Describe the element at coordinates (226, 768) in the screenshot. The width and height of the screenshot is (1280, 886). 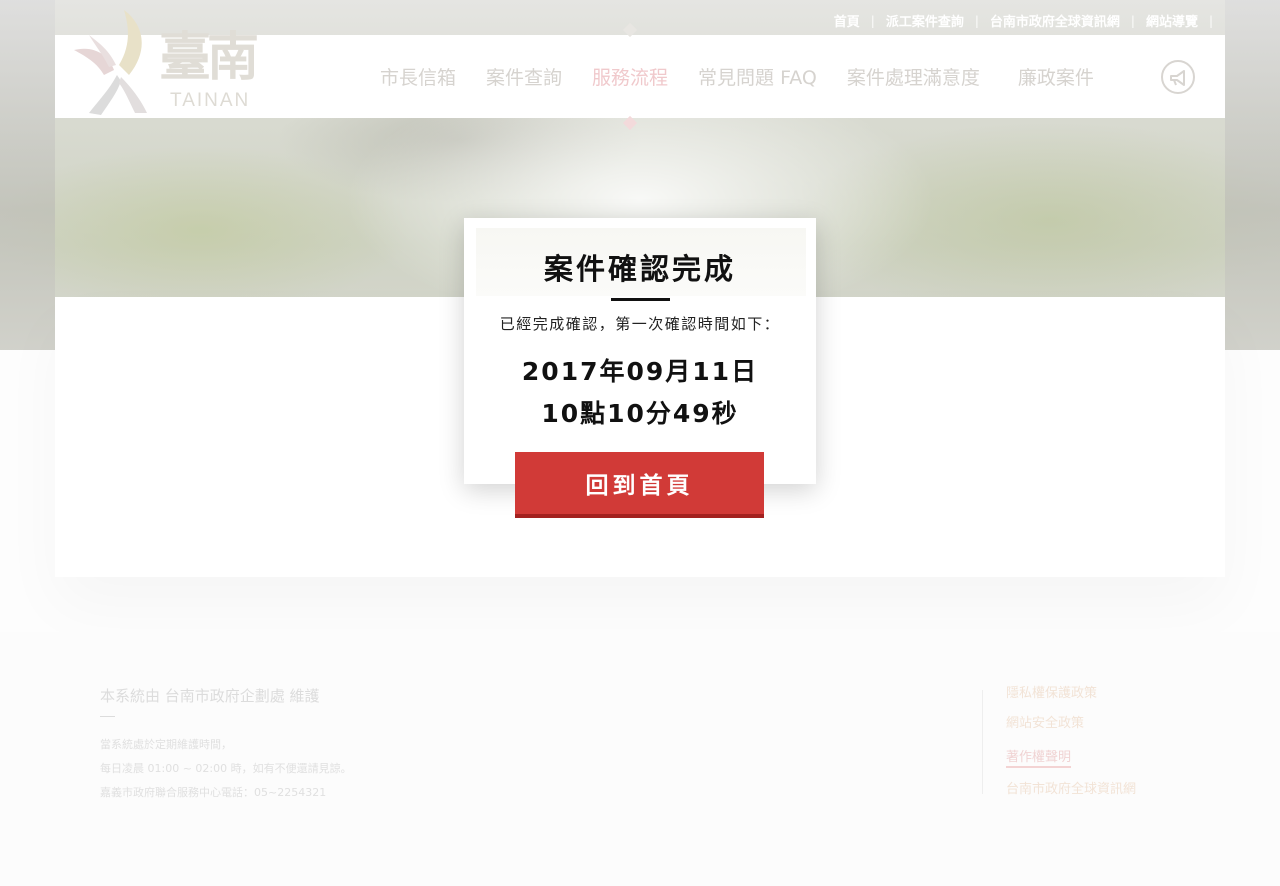
I see `footer-maintenance-hours: 每日凌晨 01:00 ~ 02:00 時，如有不便還請見諒。` at that location.